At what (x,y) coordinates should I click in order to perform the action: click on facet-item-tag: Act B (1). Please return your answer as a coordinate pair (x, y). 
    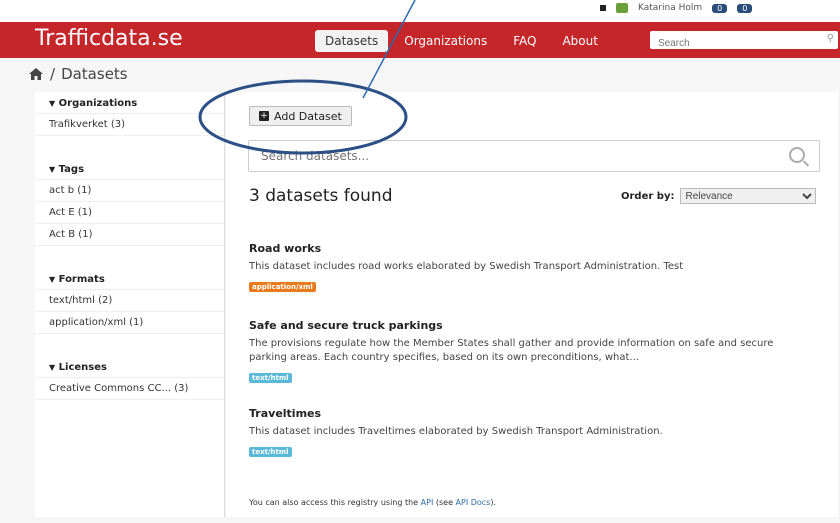
    Looking at the image, I should click on (129, 234).